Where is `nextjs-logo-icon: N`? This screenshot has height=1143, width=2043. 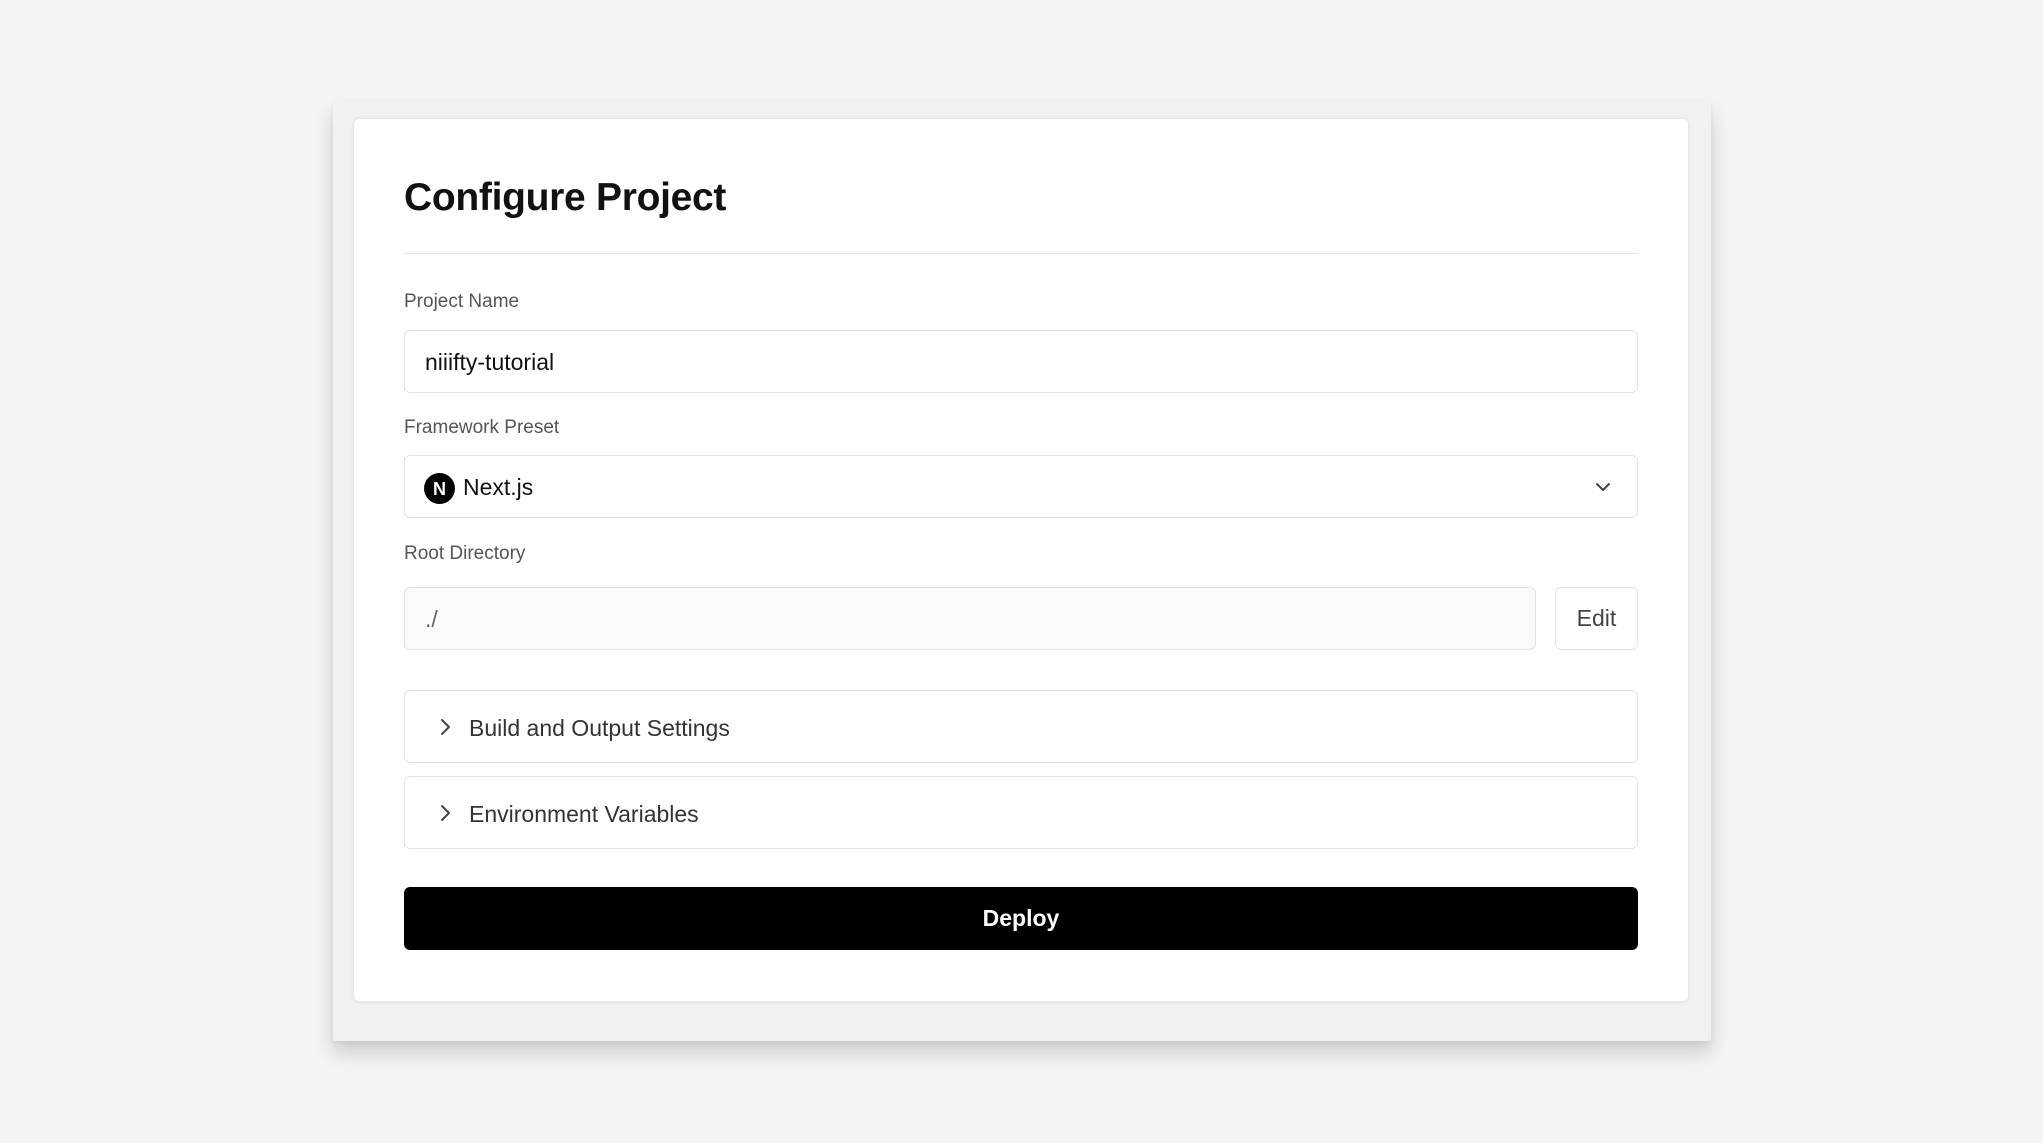
nextjs-logo-icon: N is located at coordinates (439, 488).